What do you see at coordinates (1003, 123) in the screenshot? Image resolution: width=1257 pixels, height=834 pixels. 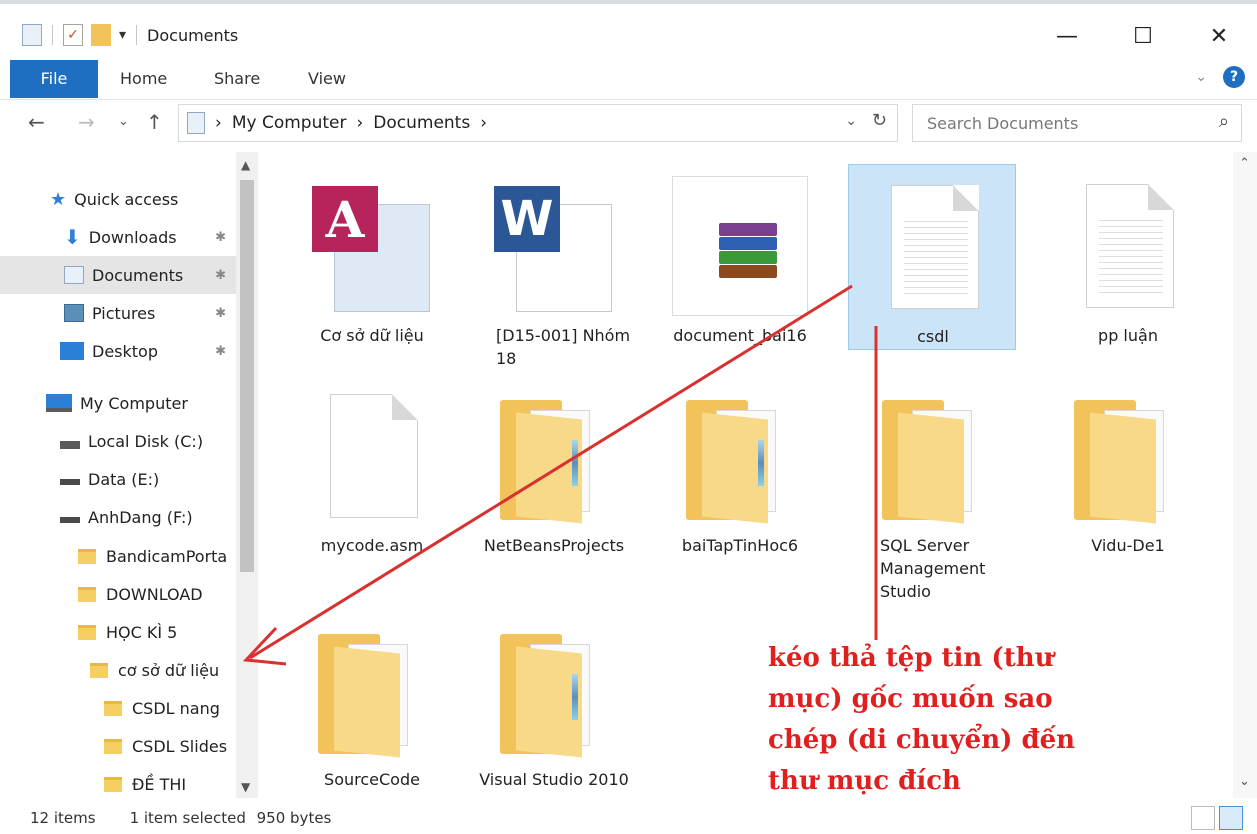 I see `search-placeholder: Search Documents` at bounding box center [1003, 123].